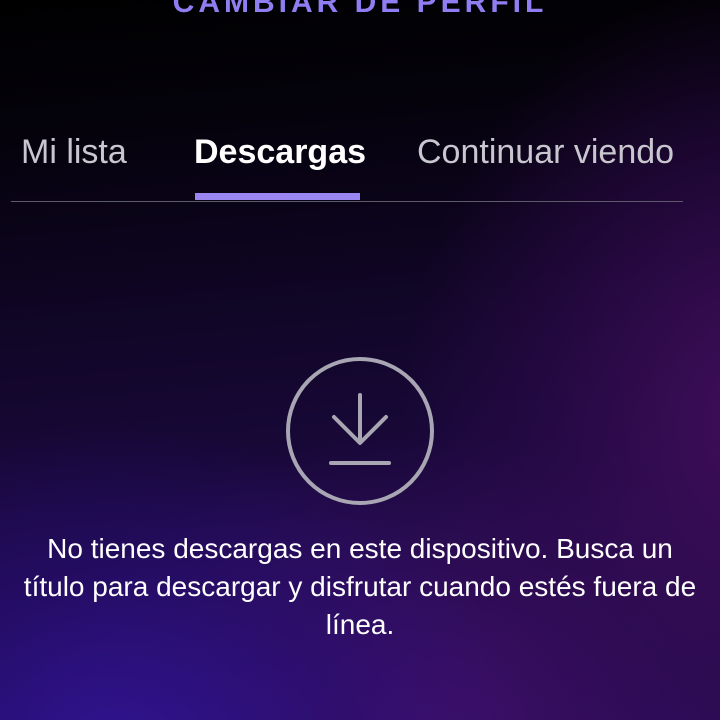 The height and width of the screenshot is (720, 720). I want to click on library-tabs: Mi lista Descargas Continuar viendo, so click(347, 164).